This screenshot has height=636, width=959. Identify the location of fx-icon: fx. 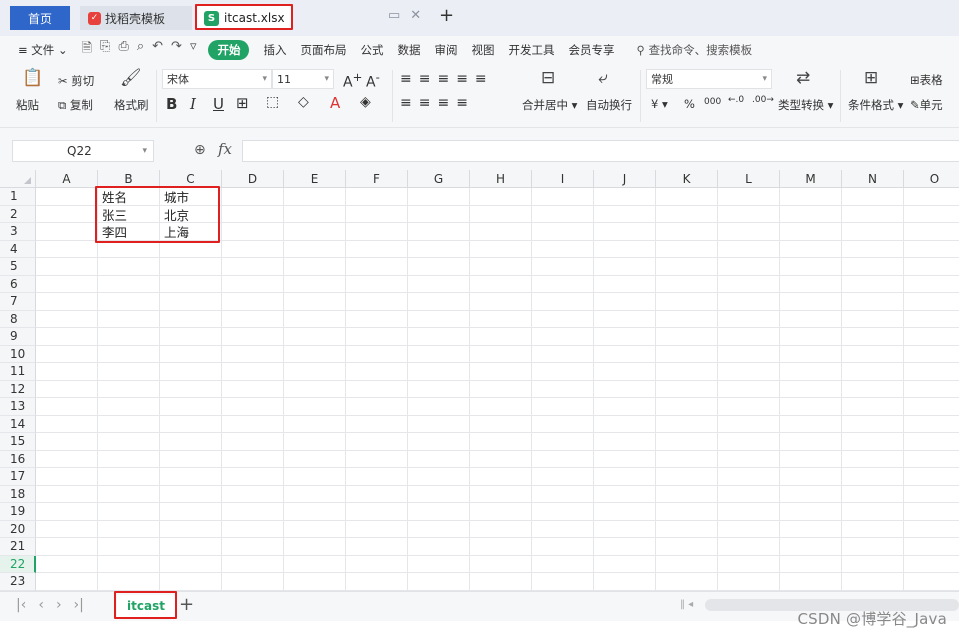
(225, 149).